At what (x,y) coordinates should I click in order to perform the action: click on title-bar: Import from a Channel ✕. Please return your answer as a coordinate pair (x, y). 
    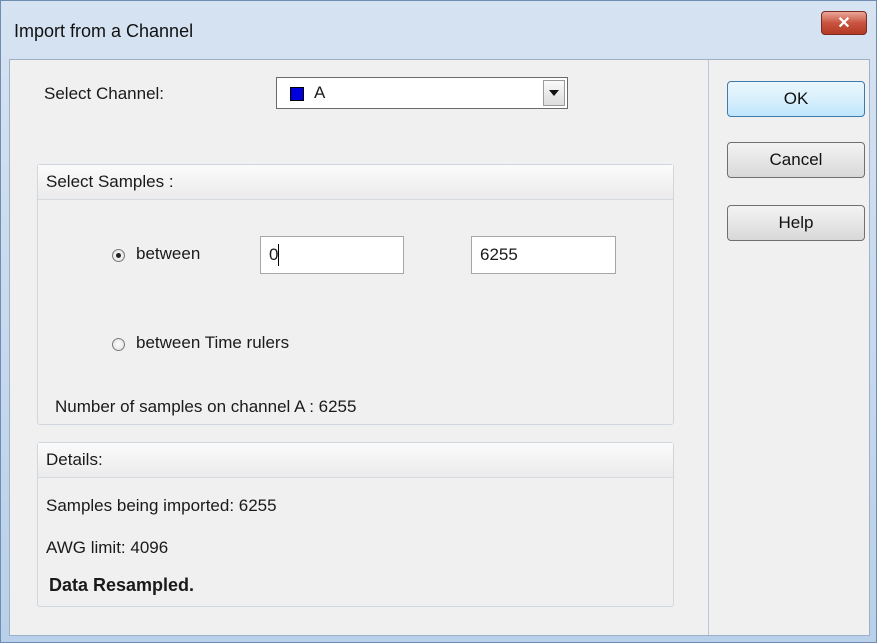
    Looking at the image, I should click on (438, 30).